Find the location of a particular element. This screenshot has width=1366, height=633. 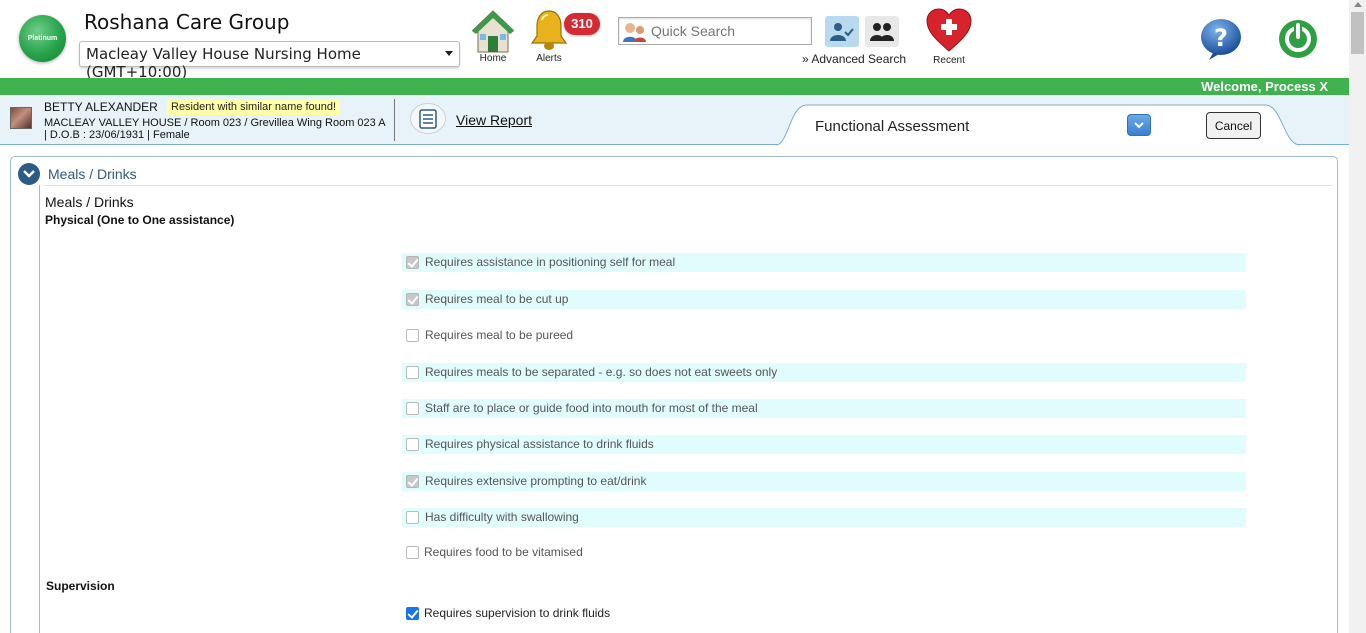

resident-search-button is located at coordinates (842, 31).